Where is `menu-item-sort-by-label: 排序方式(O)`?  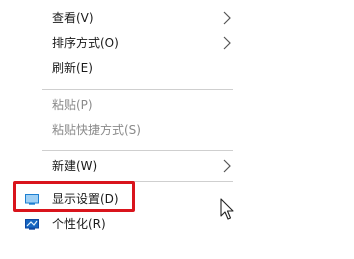 menu-item-sort-by-label: 排序方式(O) is located at coordinates (85, 43).